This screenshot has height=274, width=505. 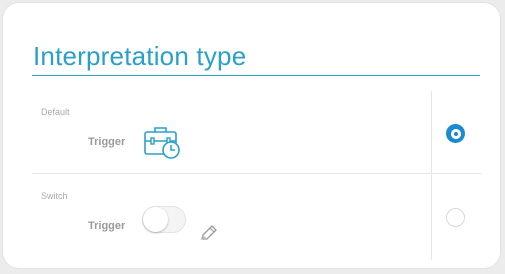 I want to click on page-title: Interpretation type, so click(x=140, y=56).